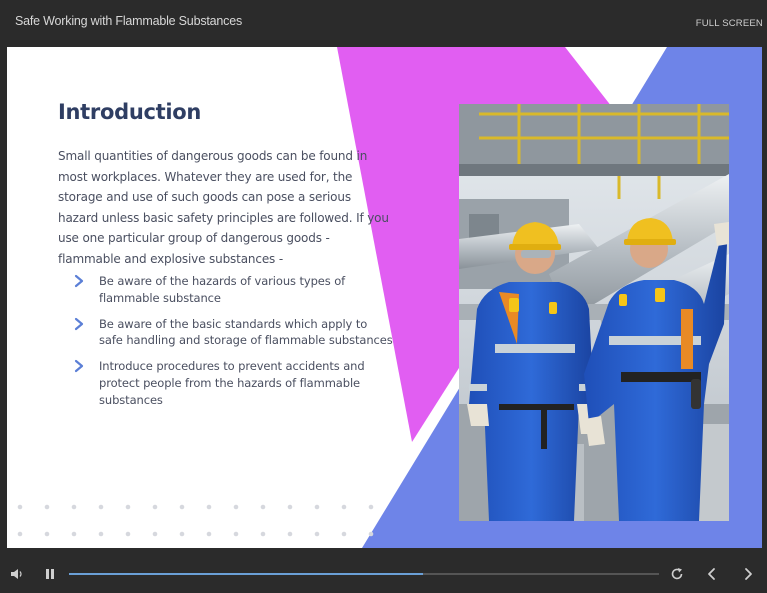 This screenshot has height=593, width=767. I want to click on replay-icon, so click(677, 574).